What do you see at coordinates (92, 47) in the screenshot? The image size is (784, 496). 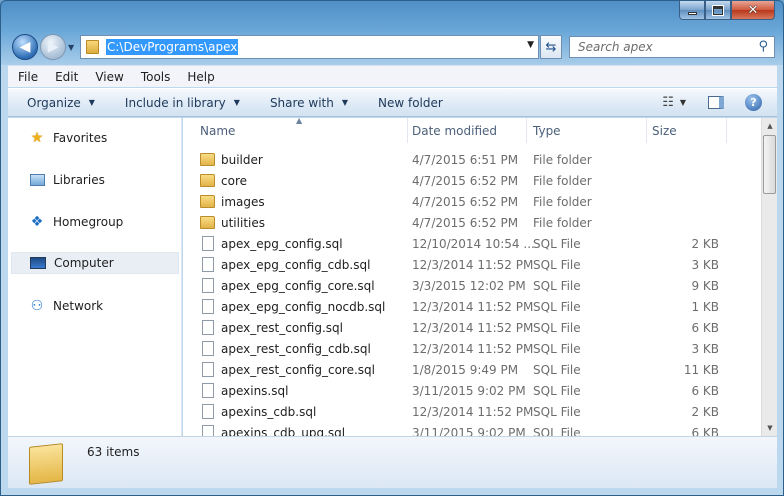 I see `folder-icon` at bounding box center [92, 47].